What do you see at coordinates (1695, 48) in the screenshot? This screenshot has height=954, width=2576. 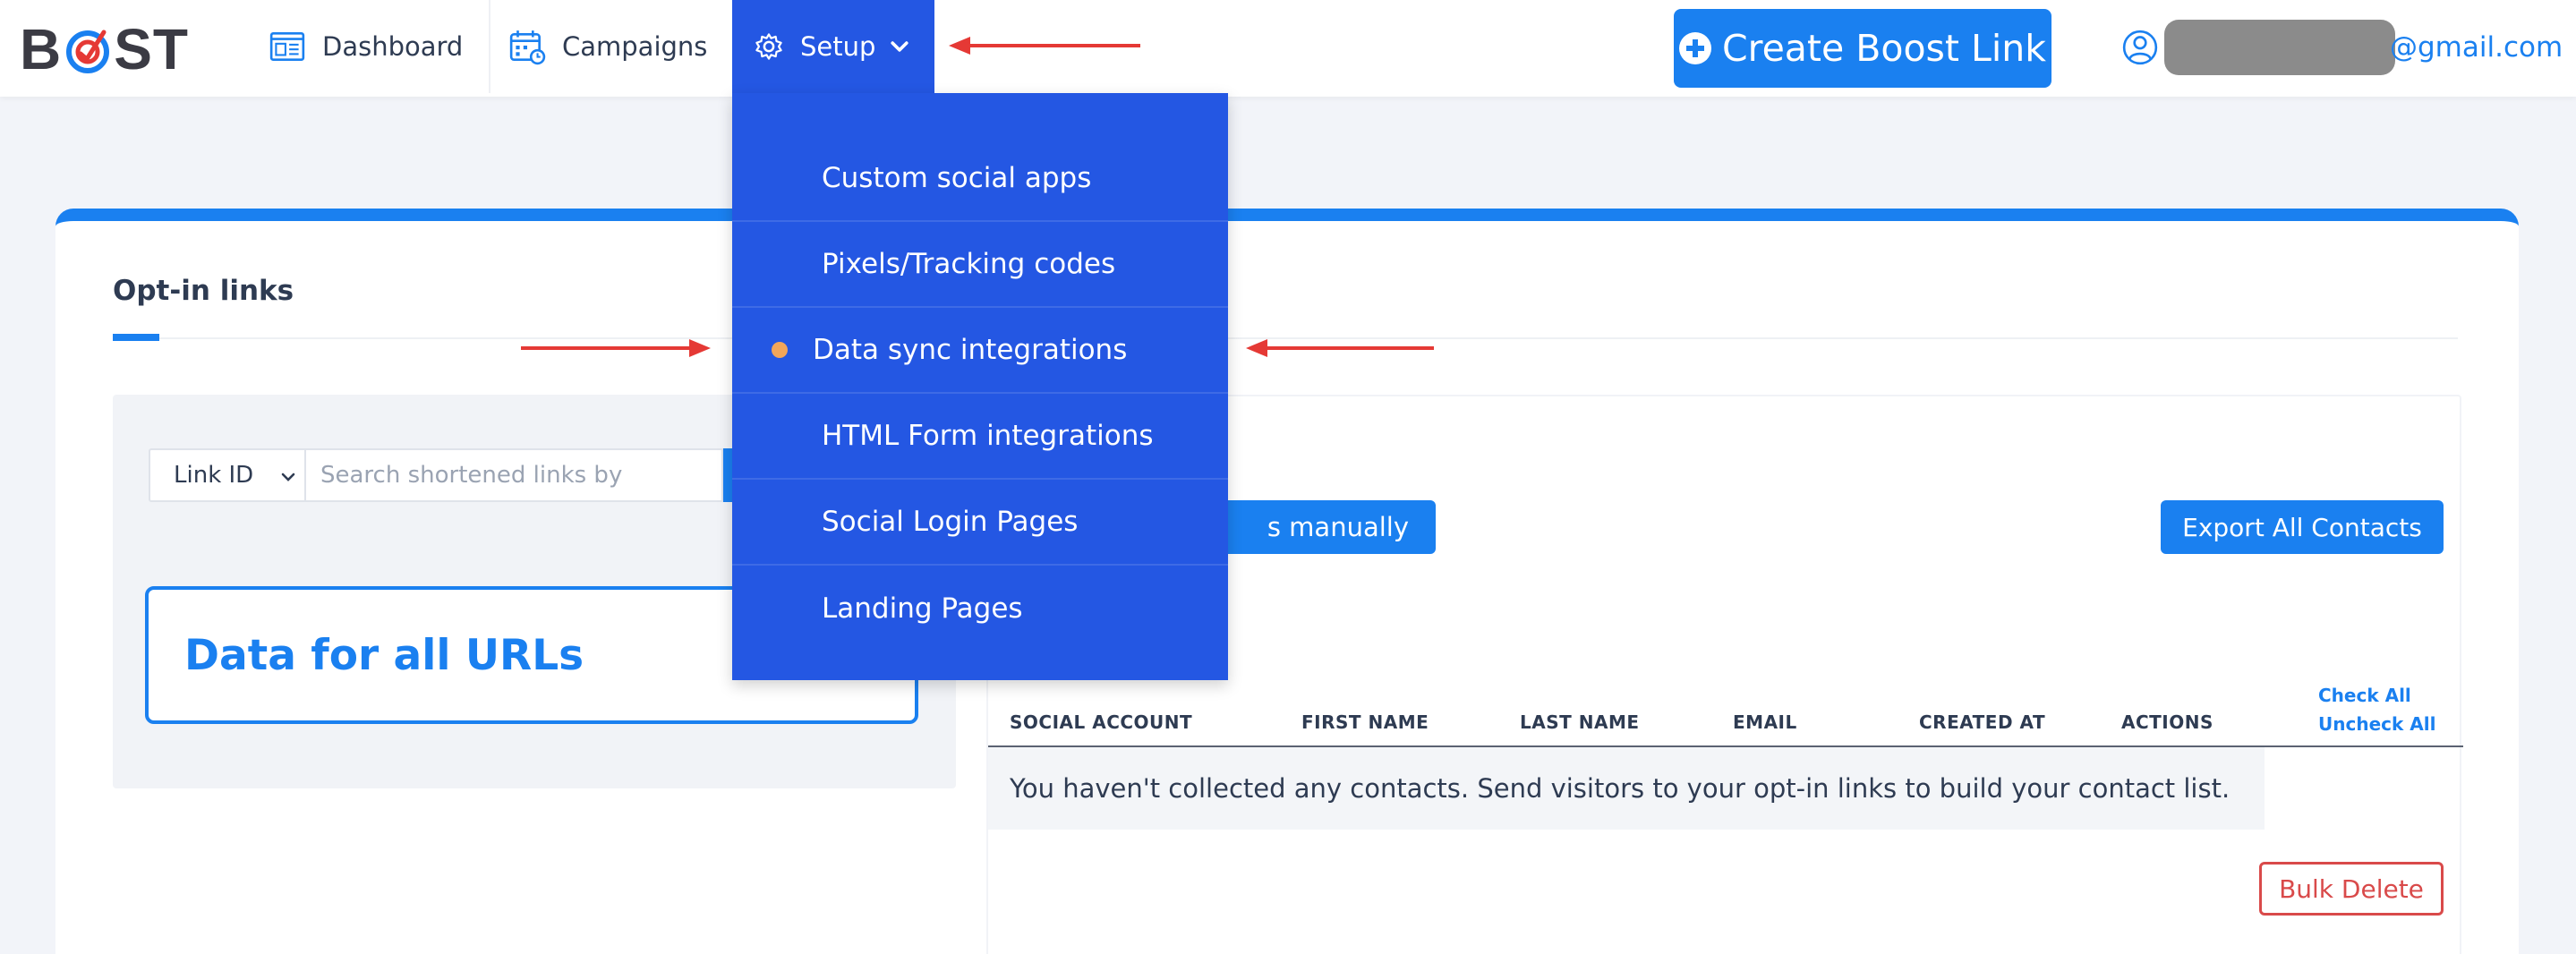 I see `plus-circle-icon` at bounding box center [1695, 48].